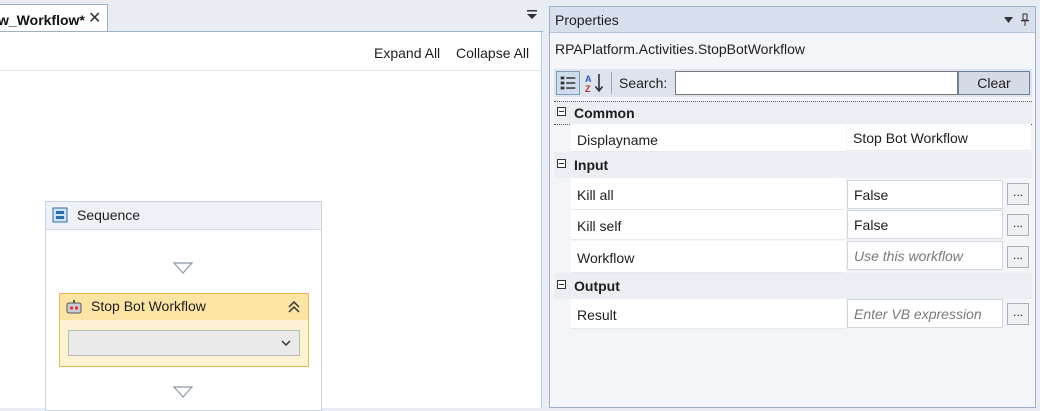 Image resolution: width=1040 pixels, height=411 pixels. Describe the element at coordinates (708, 314) in the screenshot. I see `property-name: Result` at that location.